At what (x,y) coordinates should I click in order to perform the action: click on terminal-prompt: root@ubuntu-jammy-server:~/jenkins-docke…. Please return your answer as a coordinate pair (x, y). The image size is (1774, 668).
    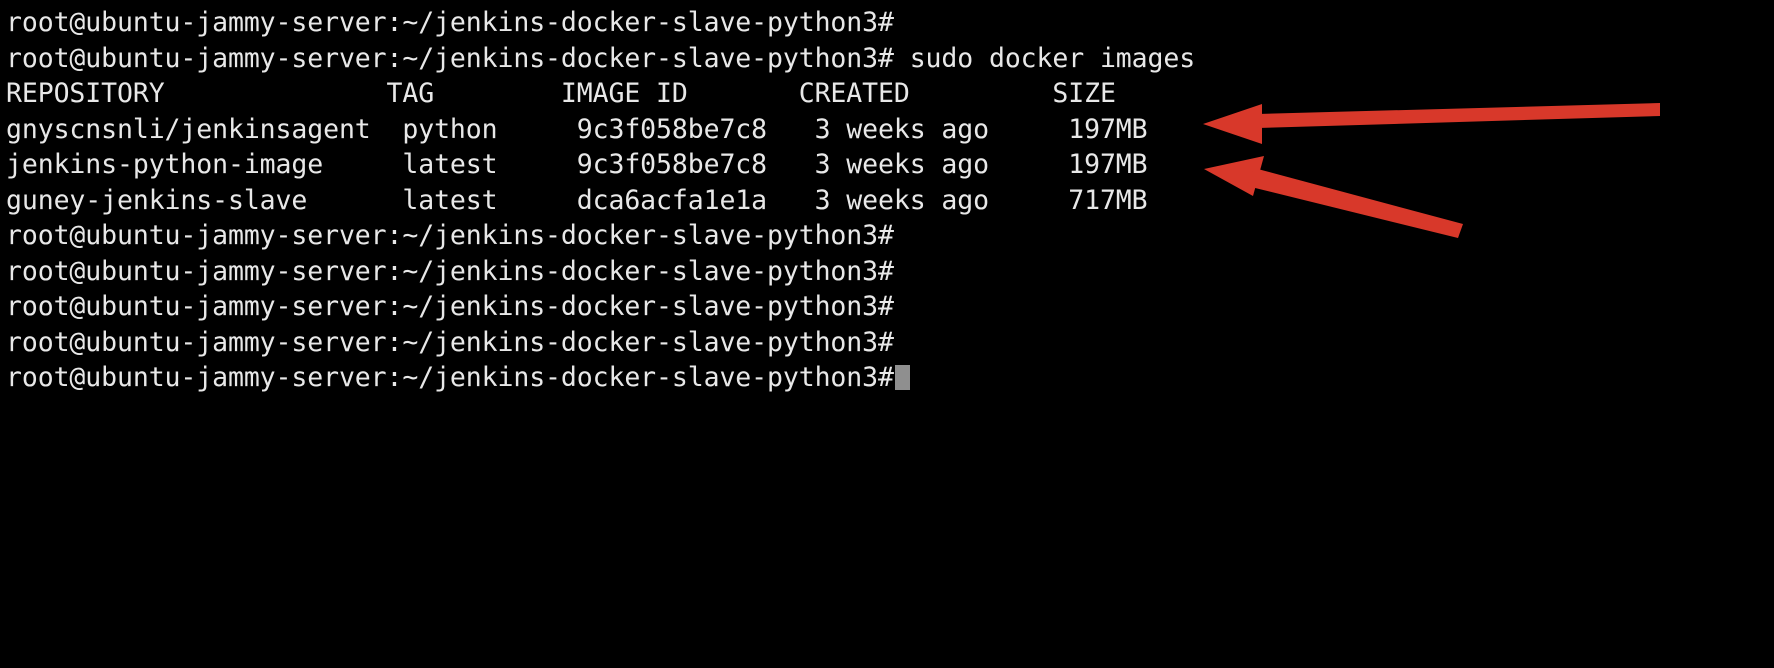
    Looking at the image, I should click on (450, 377).